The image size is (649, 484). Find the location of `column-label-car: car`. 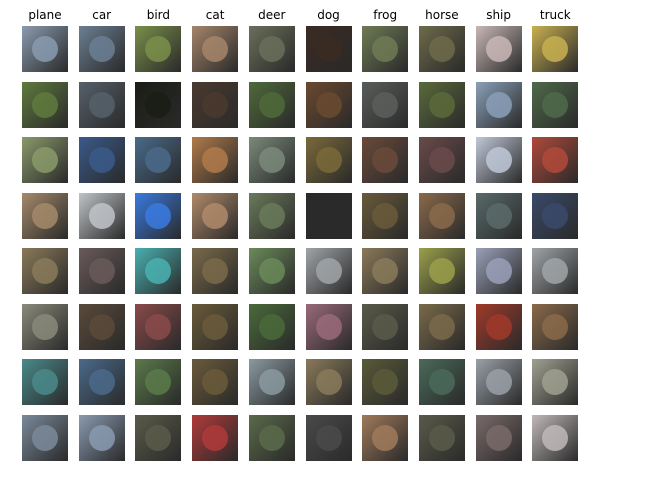

column-label-car: car is located at coordinates (102, 15).